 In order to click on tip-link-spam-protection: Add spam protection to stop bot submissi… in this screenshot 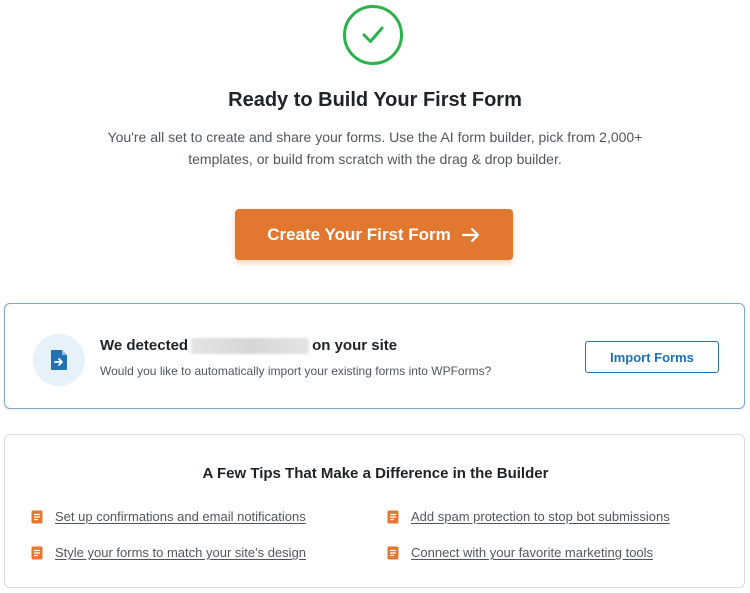, I will do `click(528, 516)`.